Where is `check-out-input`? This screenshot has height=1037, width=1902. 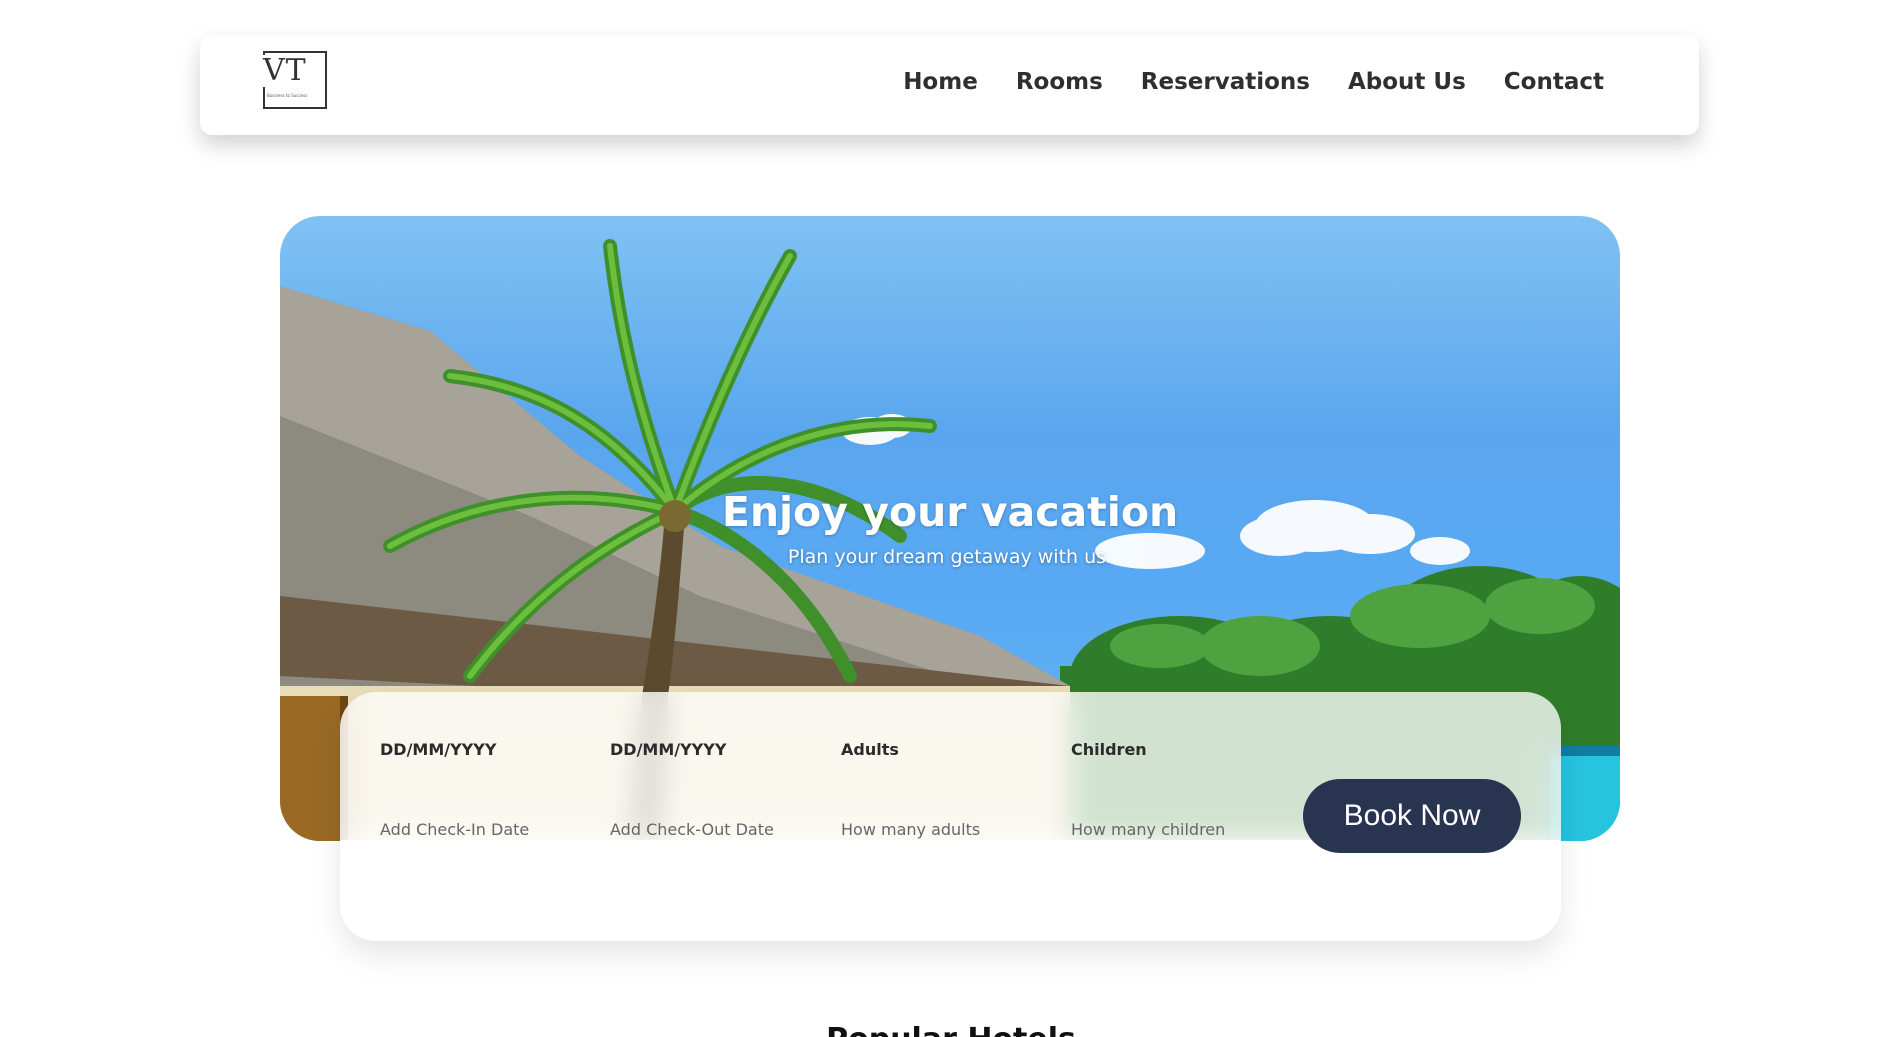
check-out-input is located at coordinates (710, 829).